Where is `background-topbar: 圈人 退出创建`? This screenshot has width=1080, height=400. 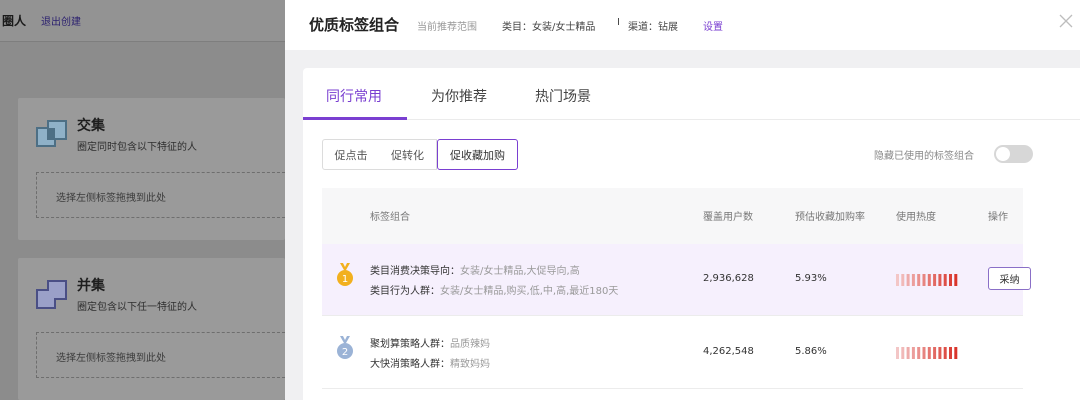 background-topbar: 圈人 退出创建 is located at coordinates (142, 21).